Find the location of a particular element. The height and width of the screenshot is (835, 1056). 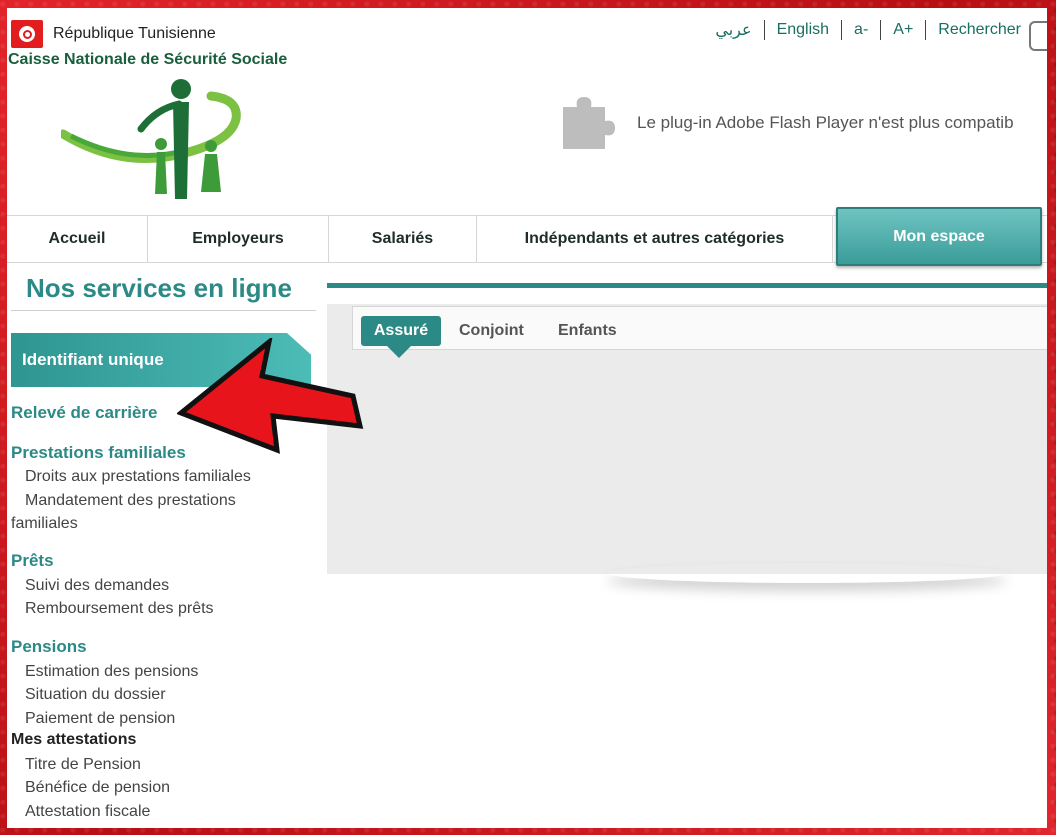

sidebar-link-remboursement: Remboursement des prêts is located at coordinates (119, 608).